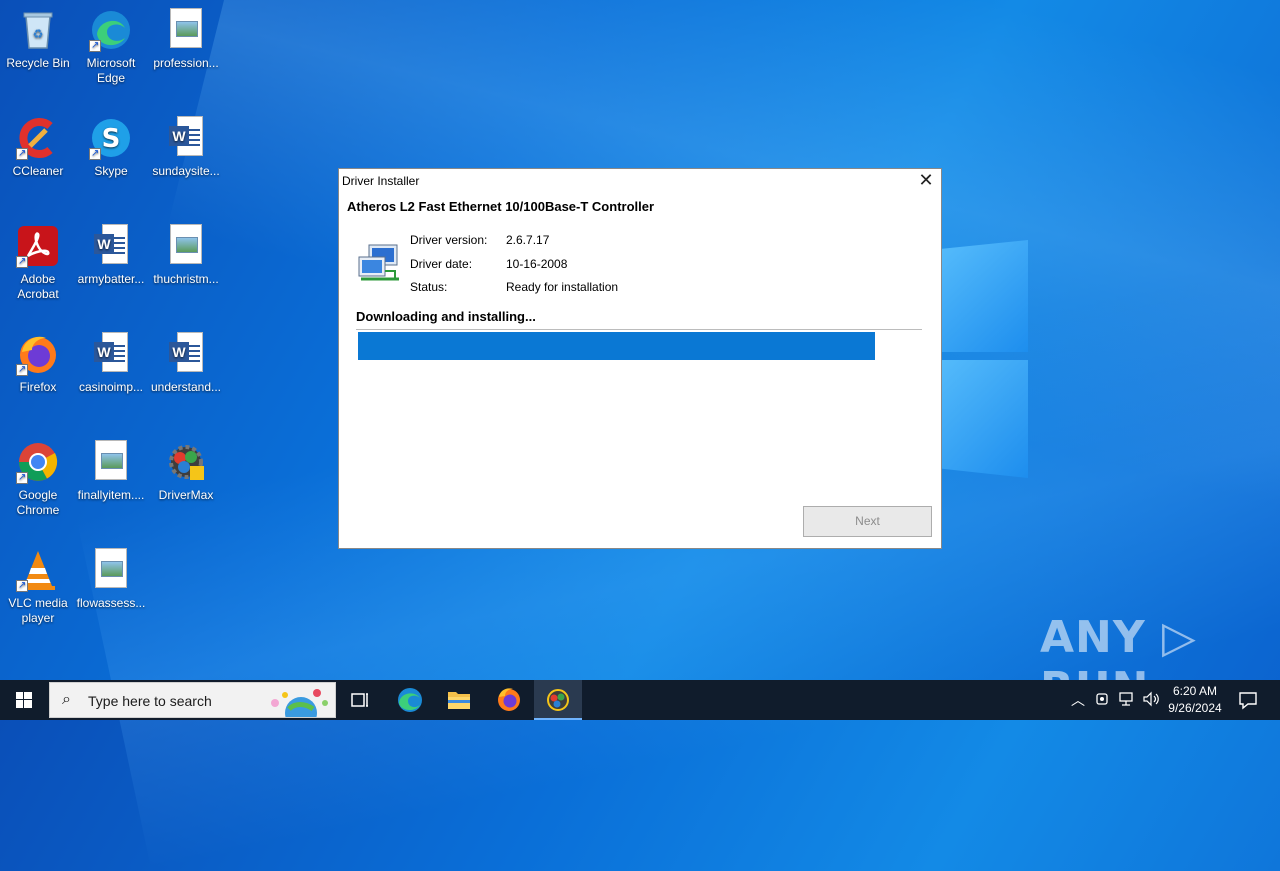 The image size is (1280, 871). I want to click on driver-version-row: Driver version: 2.6.7.17, so click(479, 240).